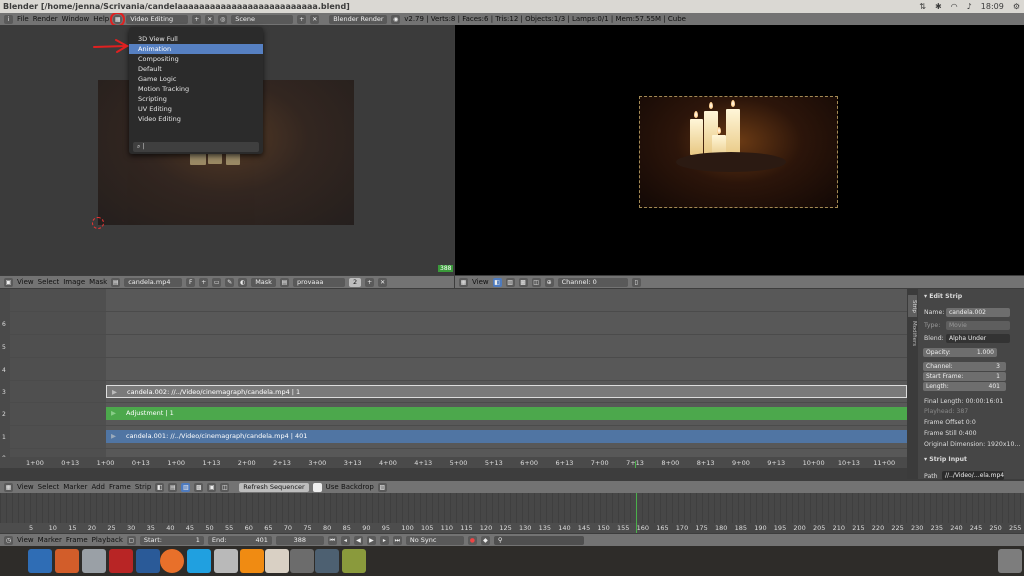  What do you see at coordinates (8, 540) in the screenshot?
I see `timeline-editor-type-icon: ◷` at bounding box center [8, 540].